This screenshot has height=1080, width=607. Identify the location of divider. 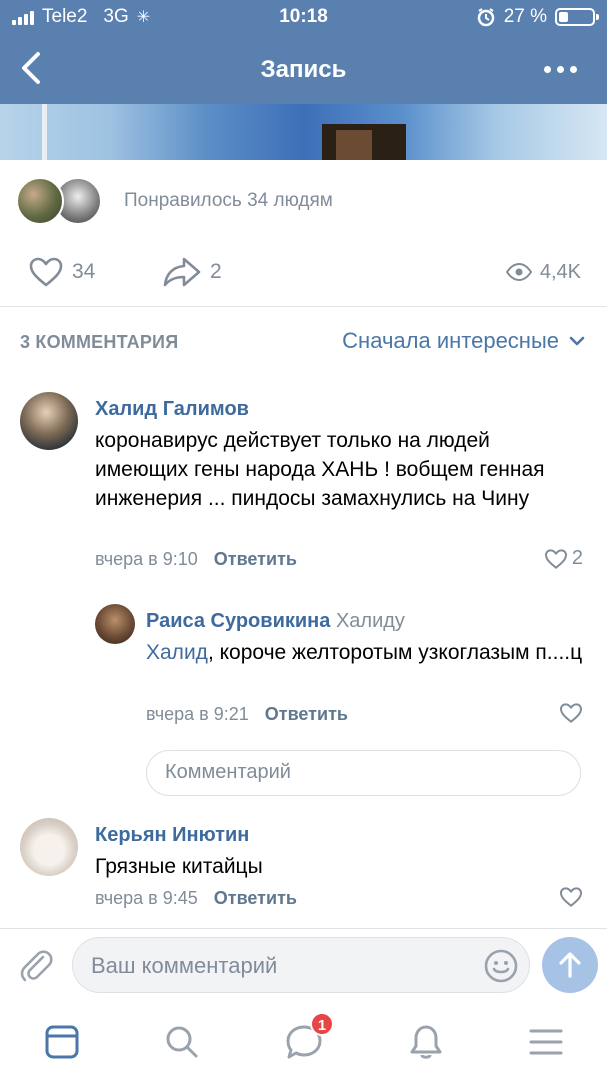
(303, 306).